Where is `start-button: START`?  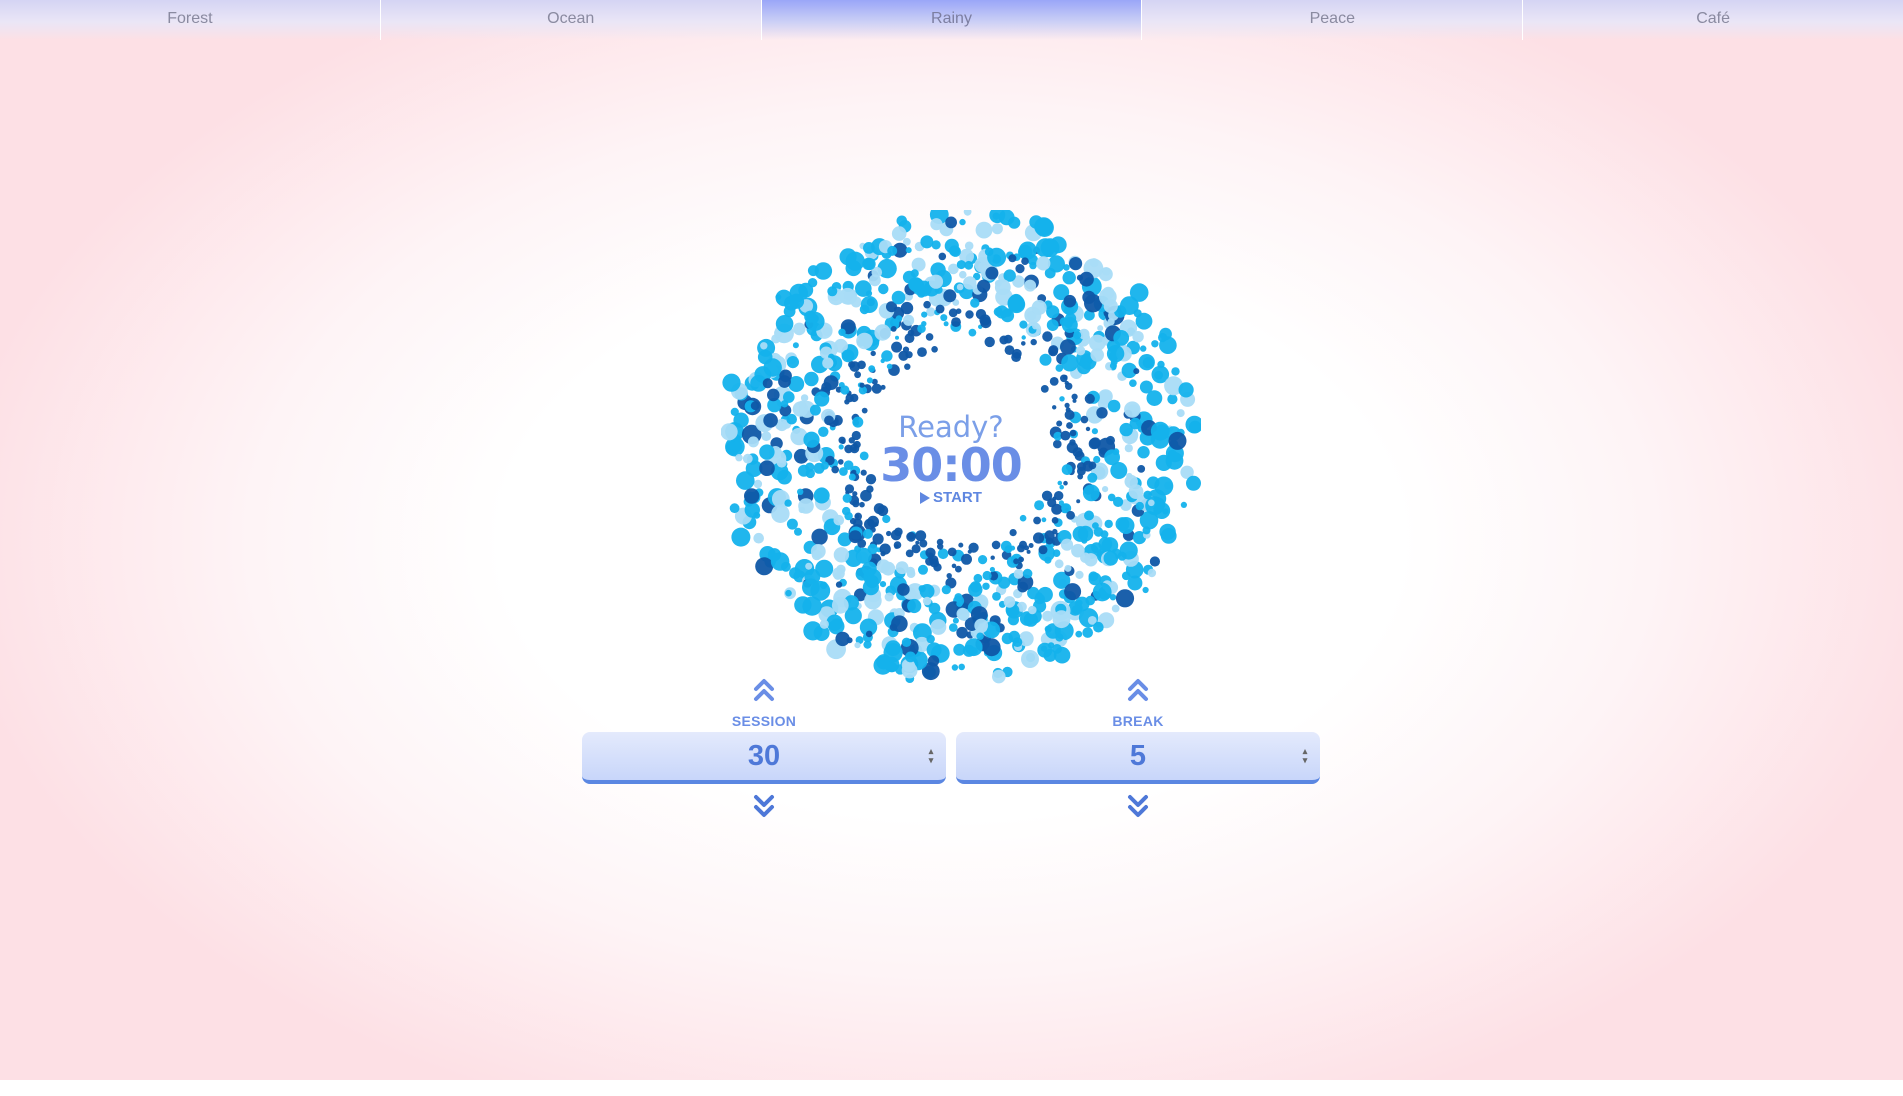
start-button: START is located at coordinates (951, 497).